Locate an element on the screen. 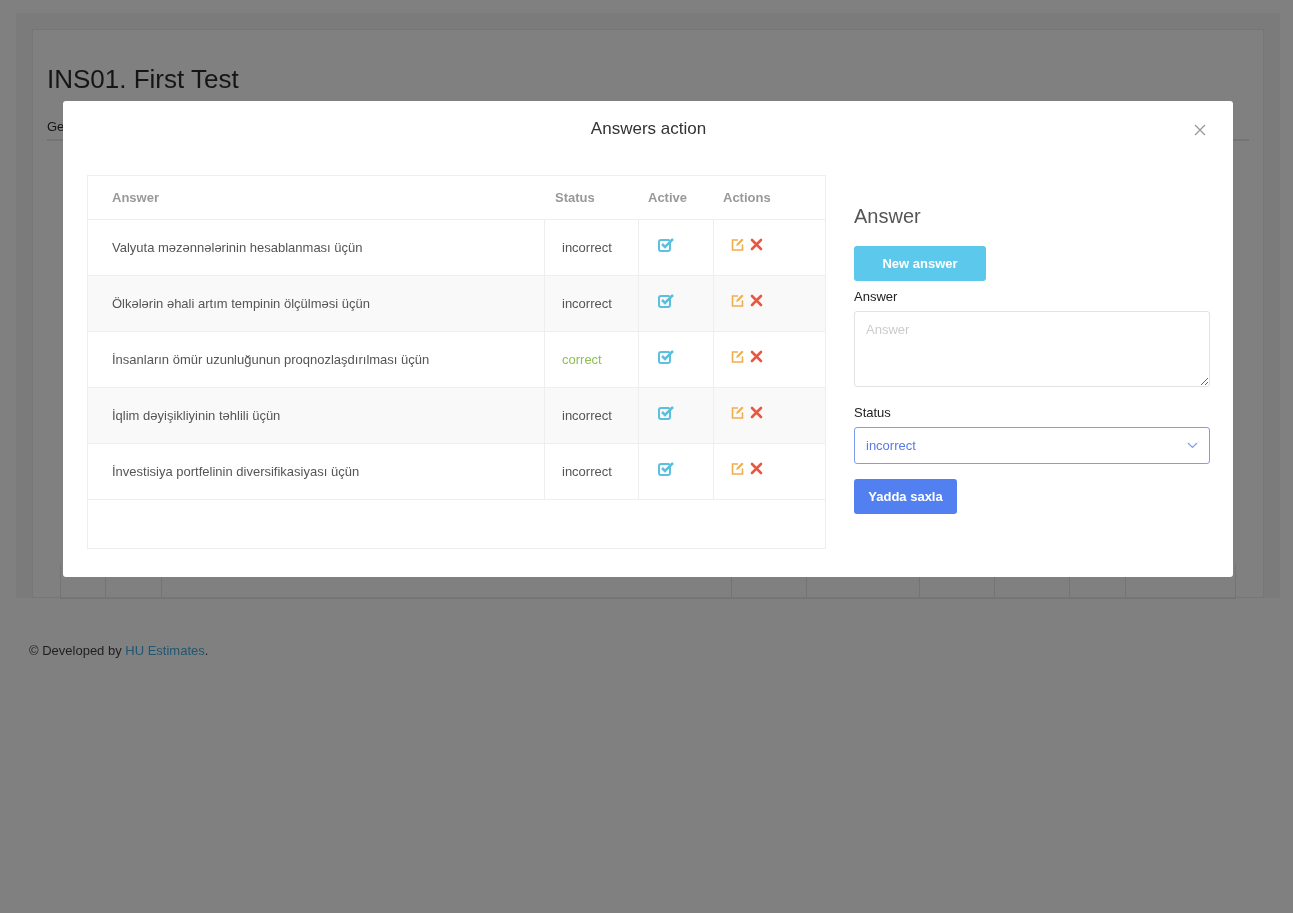 Image resolution: width=1293 pixels, height=913 pixels. tab: Ge is located at coordinates (56, 126).